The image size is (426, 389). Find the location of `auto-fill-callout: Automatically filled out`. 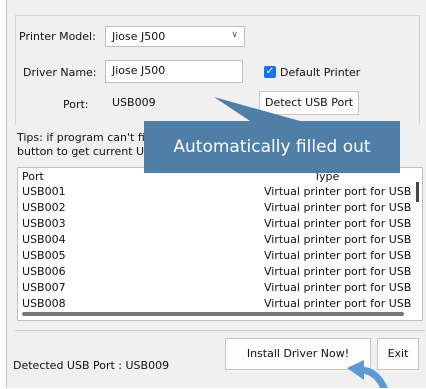

auto-fill-callout: Automatically filled out is located at coordinates (272, 147).